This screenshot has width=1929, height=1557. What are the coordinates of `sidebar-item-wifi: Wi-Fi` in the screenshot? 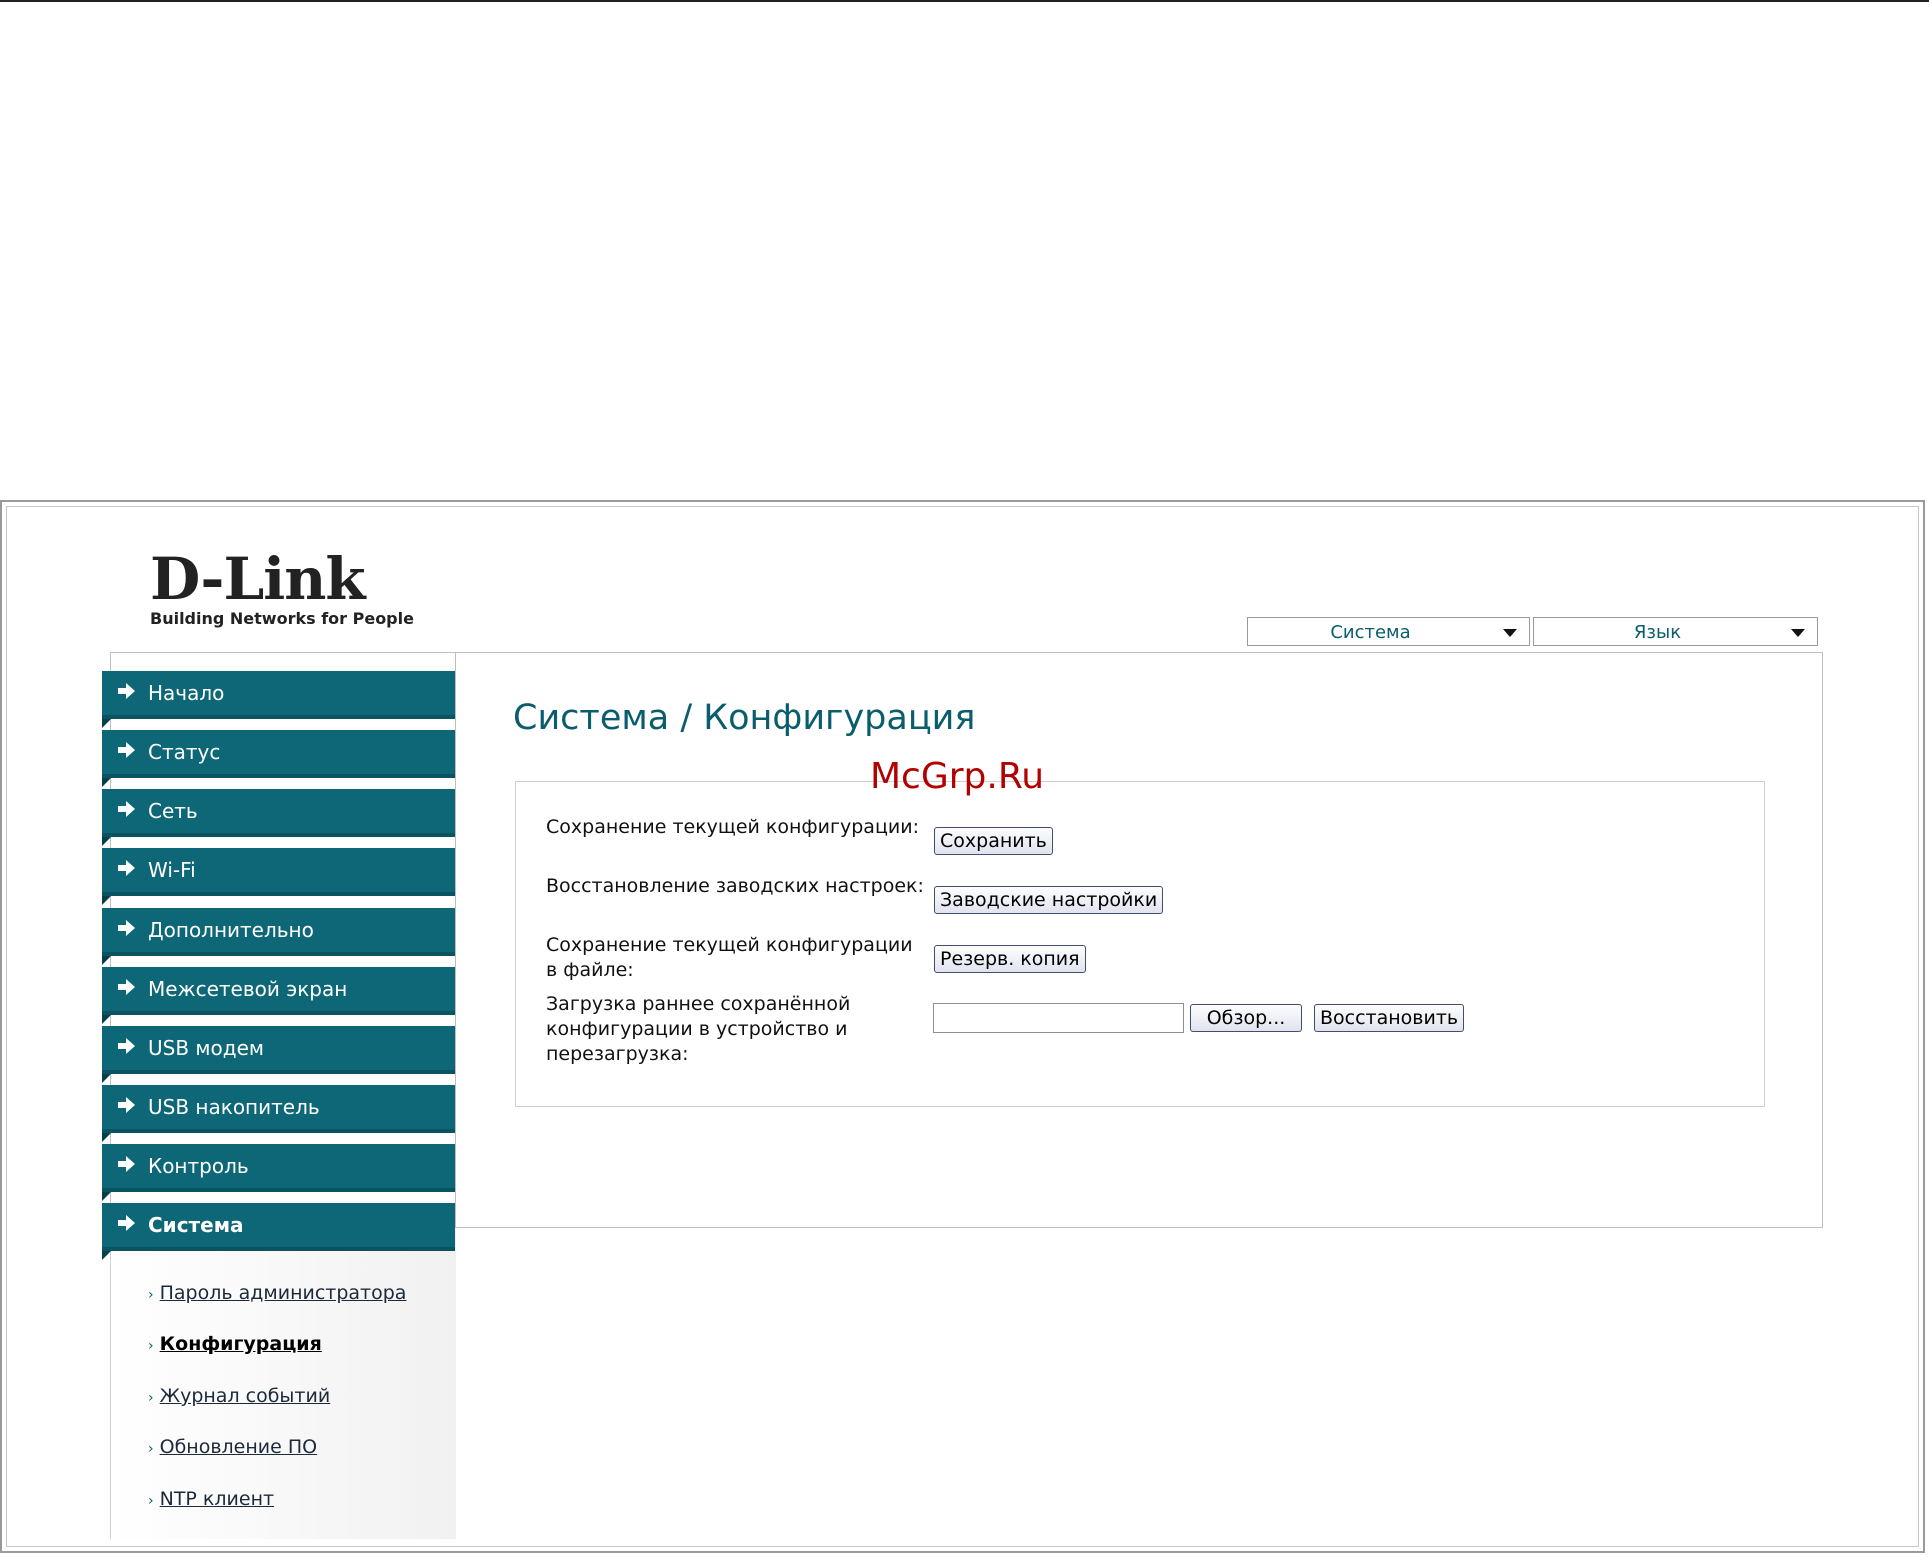 It's located at (278, 876).